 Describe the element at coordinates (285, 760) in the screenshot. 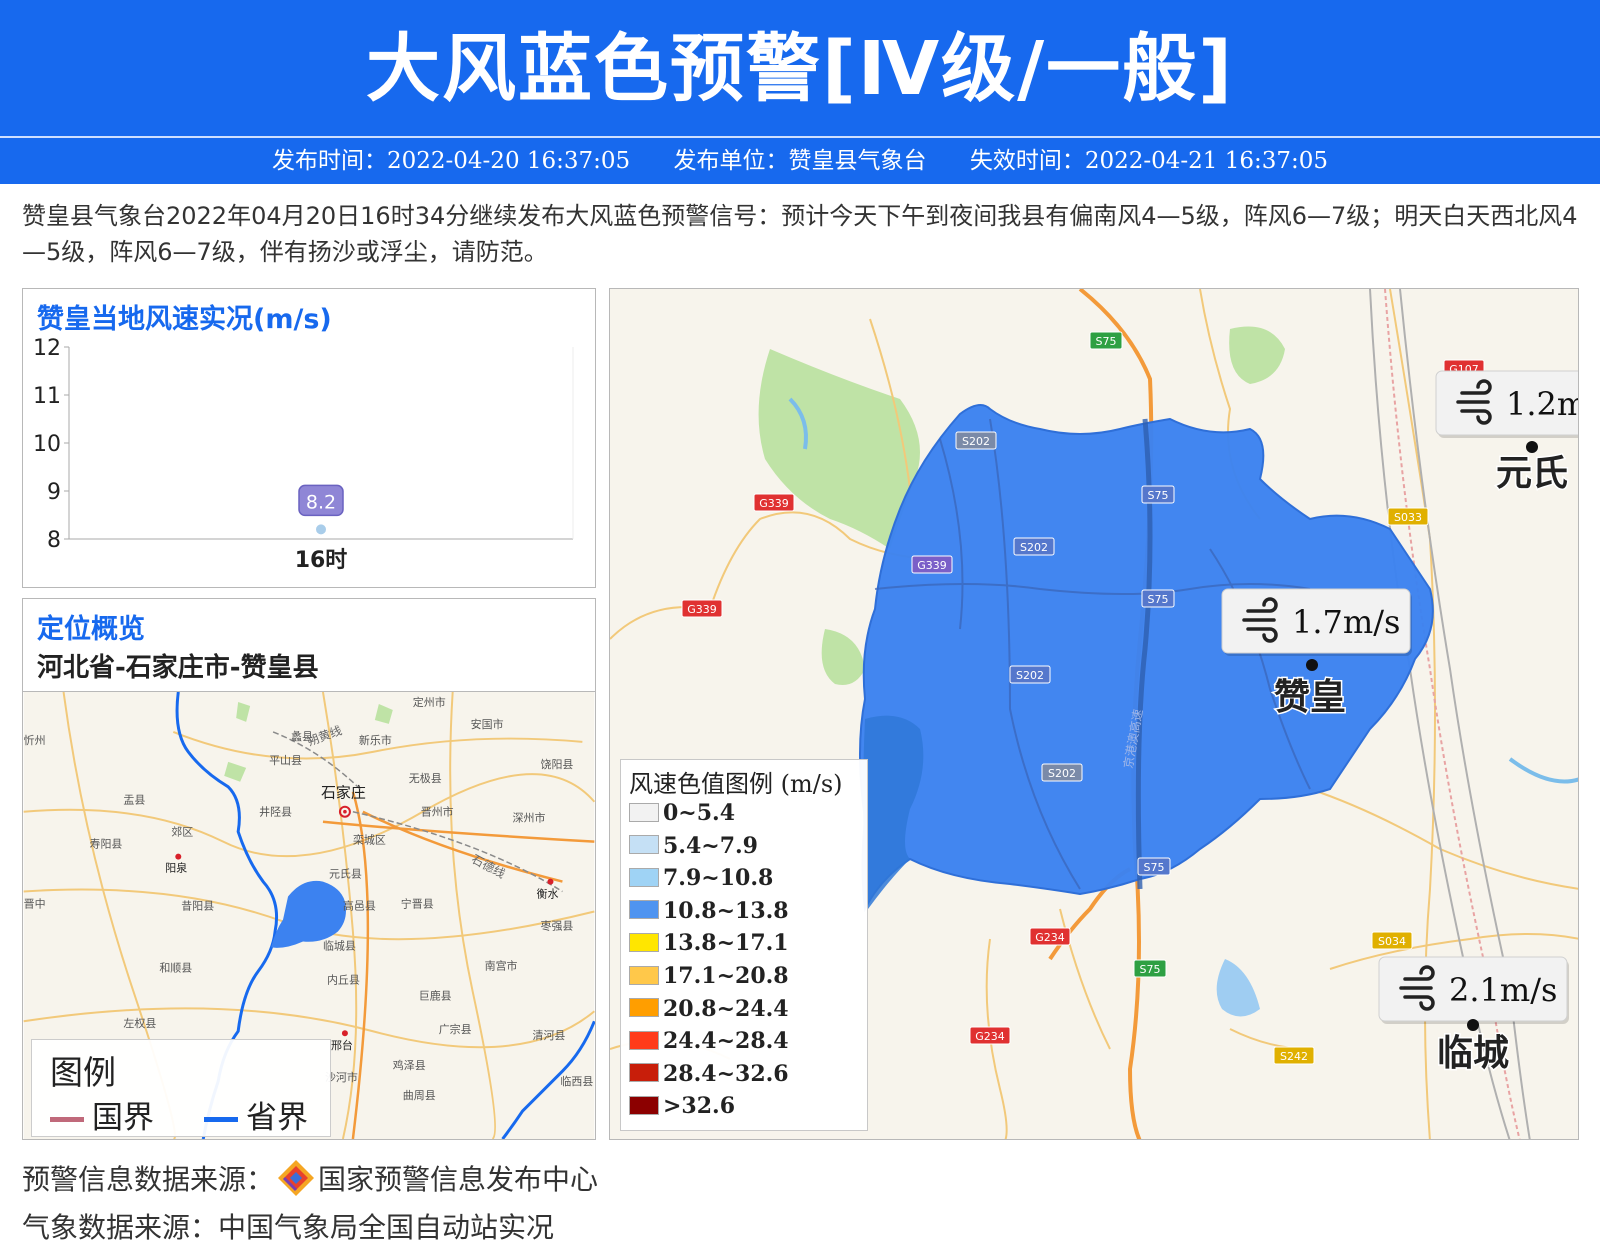

I see `overview-place-label: 平山县` at that location.